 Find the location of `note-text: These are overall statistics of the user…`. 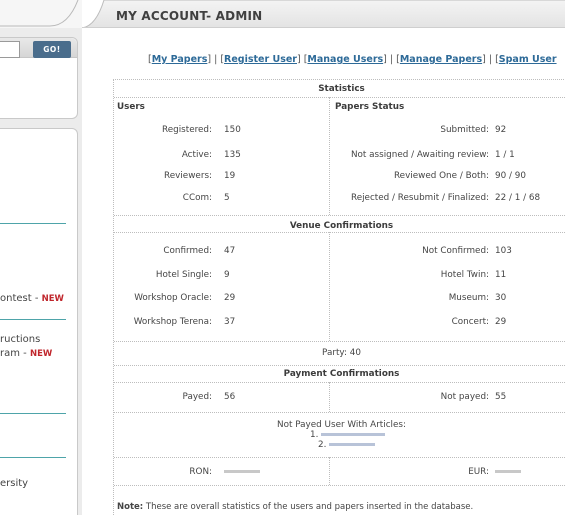

note-text: These are overall statistics of the user… is located at coordinates (309, 507).